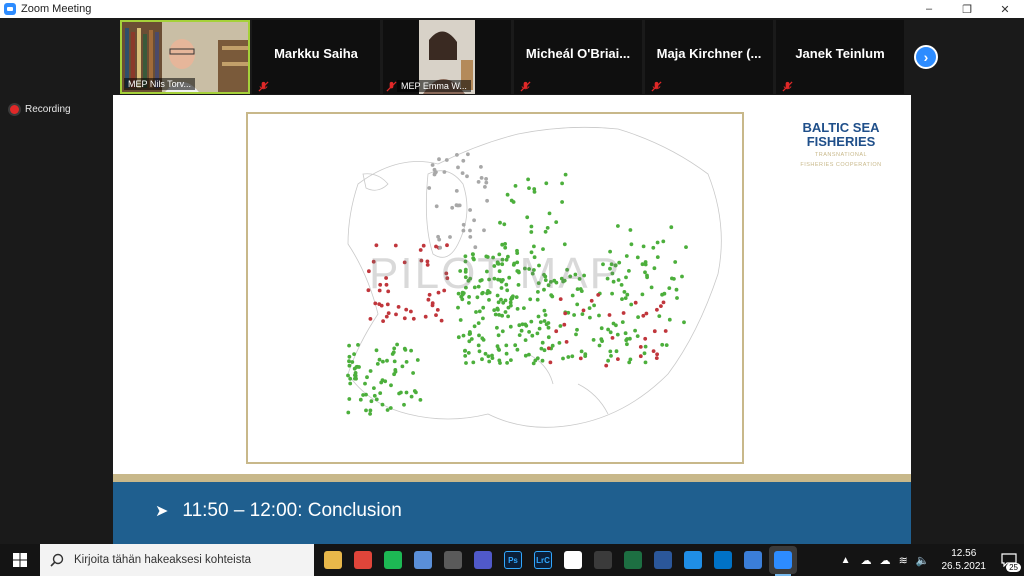  What do you see at coordinates (1009, 560) in the screenshot?
I see `notification-center: 25` at bounding box center [1009, 560].